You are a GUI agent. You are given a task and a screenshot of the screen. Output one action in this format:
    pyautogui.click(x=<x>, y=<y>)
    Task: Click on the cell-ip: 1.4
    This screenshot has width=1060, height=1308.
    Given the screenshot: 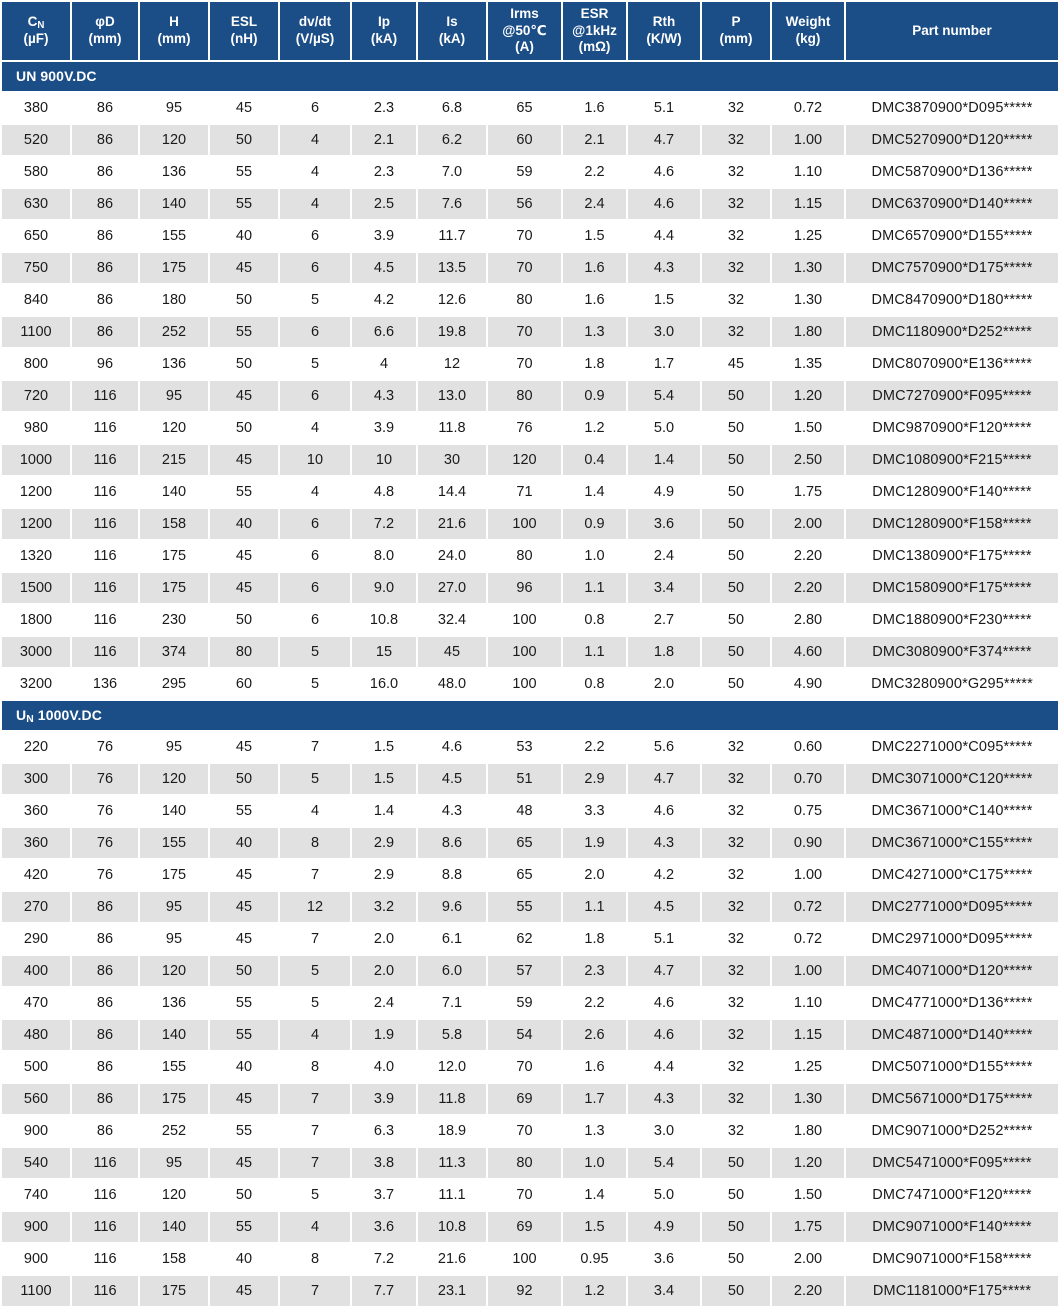 What is the action you would take?
    pyautogui.click(x=384, y=811)
    